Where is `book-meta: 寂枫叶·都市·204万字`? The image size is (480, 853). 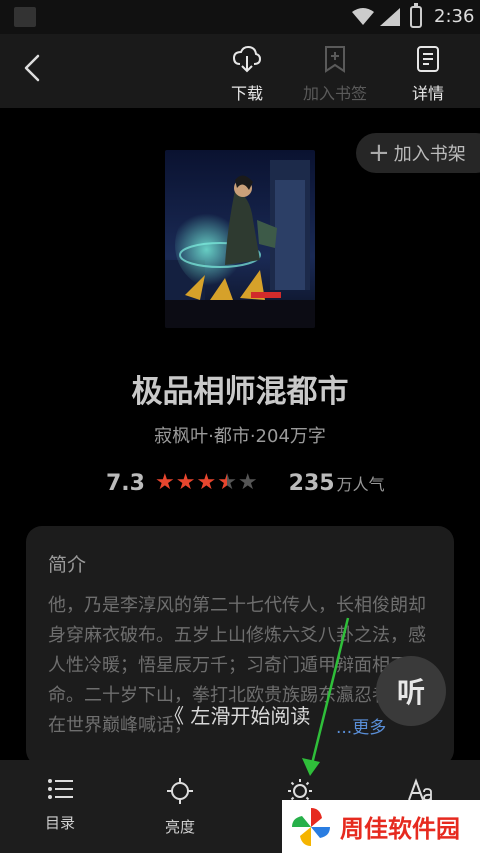 book-meta: 寂枫叶·都市·204万字 is located at coordinates (240, 436).